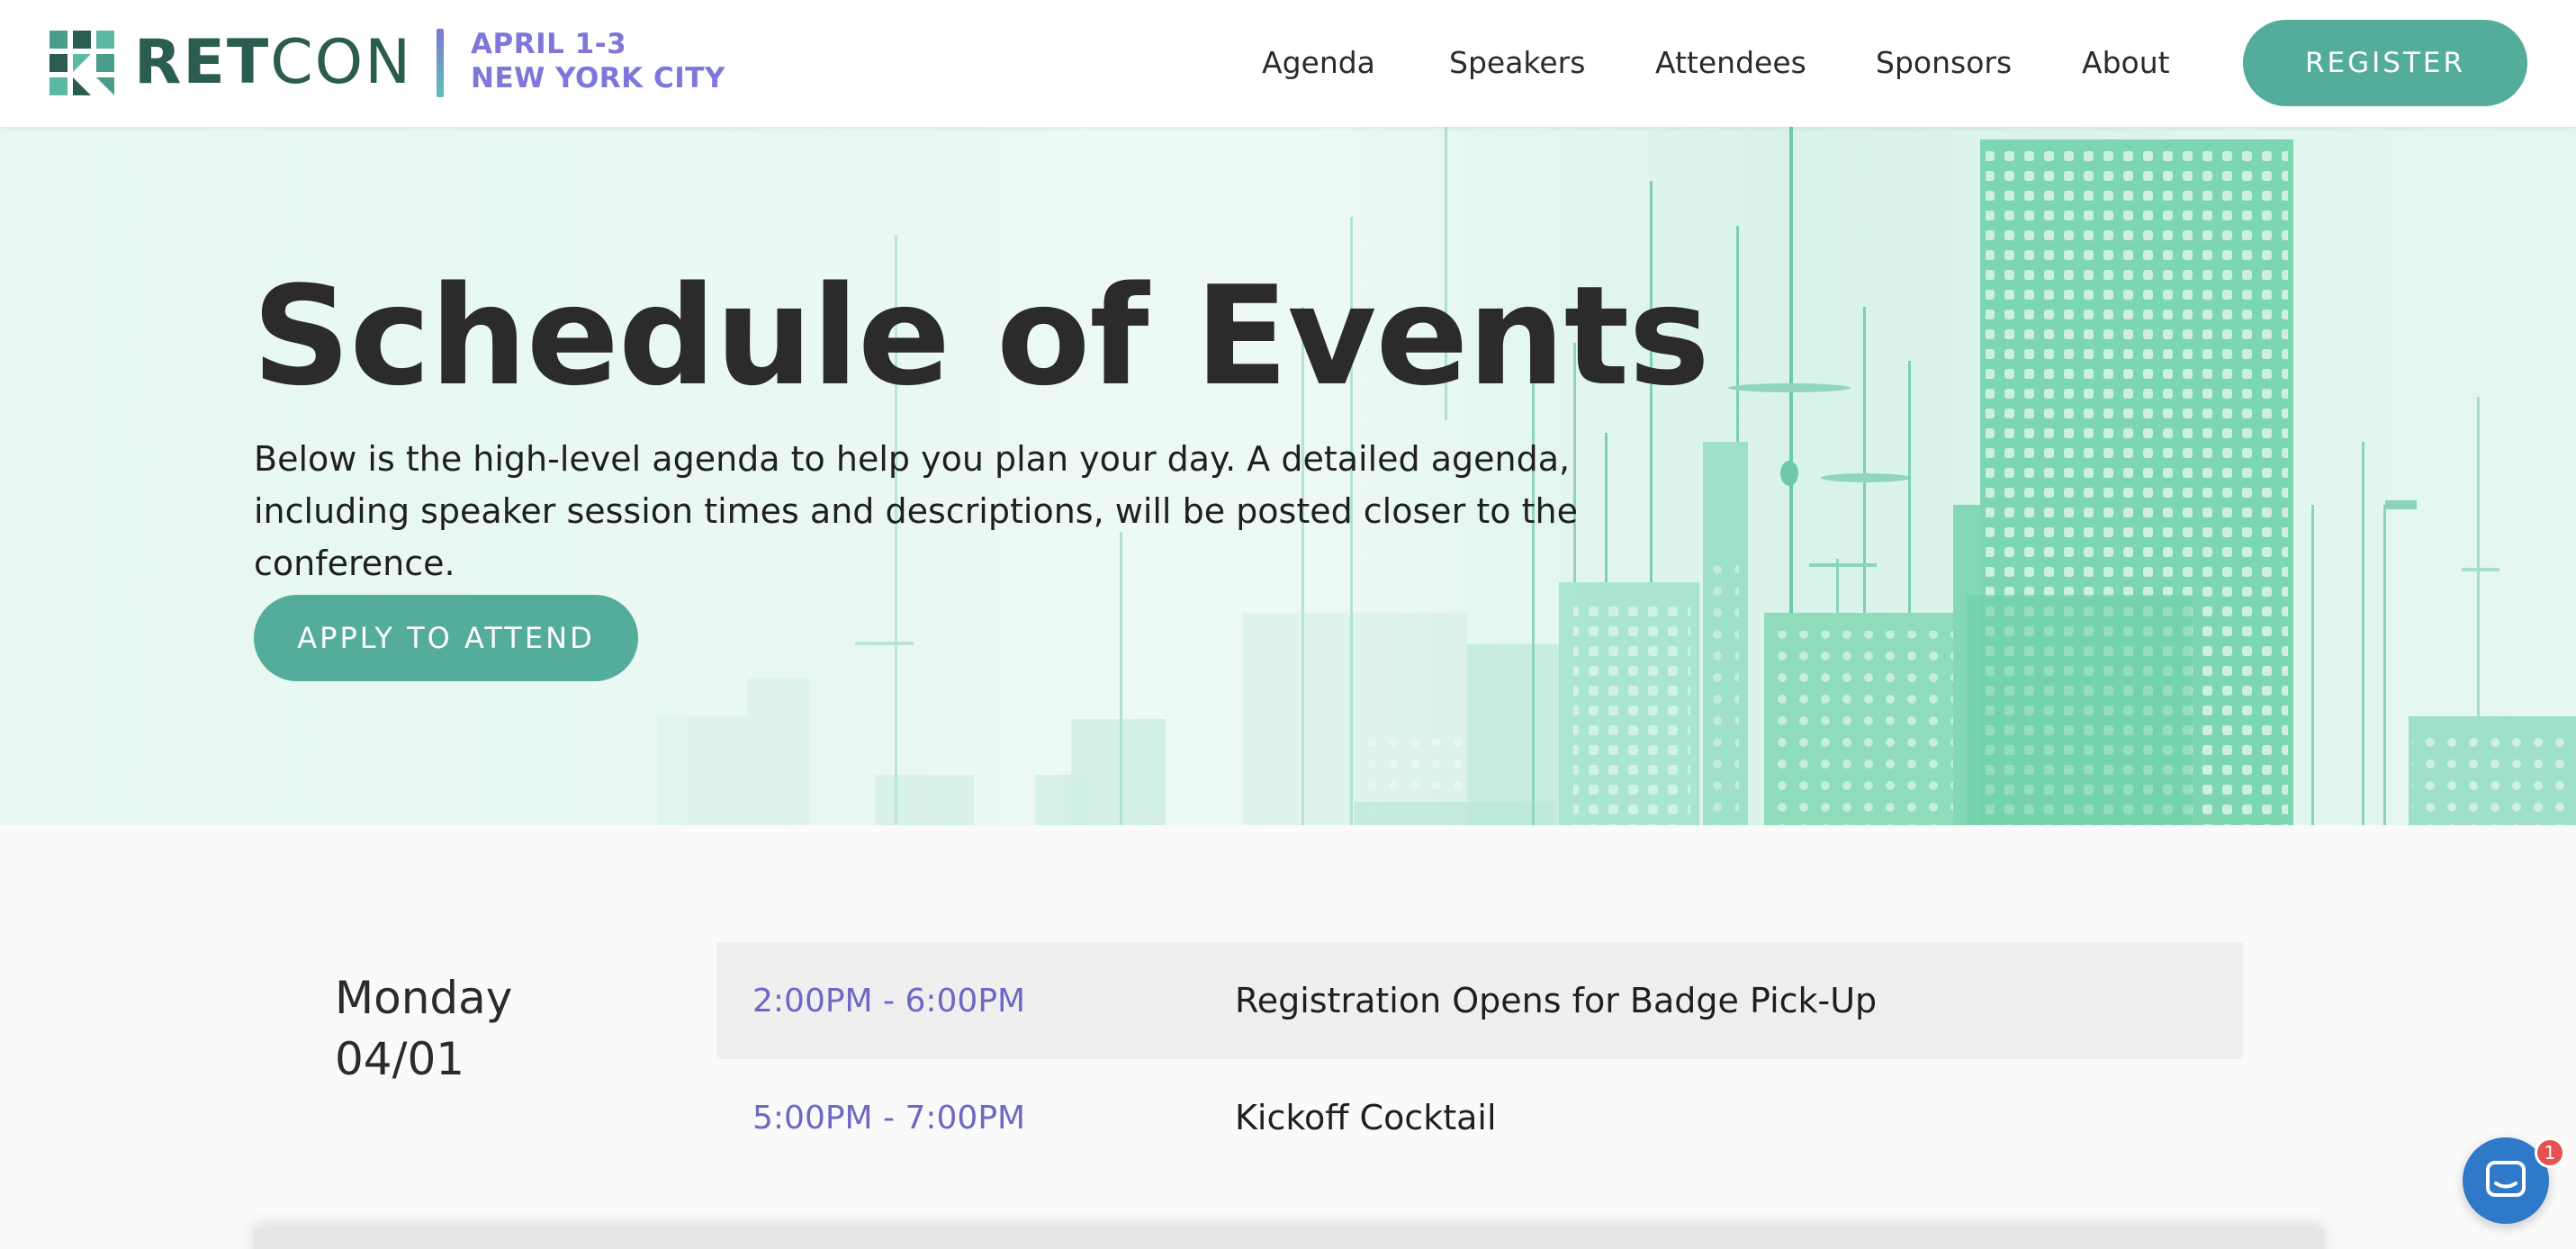 The width and height of the screenshot is (2576, 1249). I want to click on chat-icon, so click(2506, 1179).